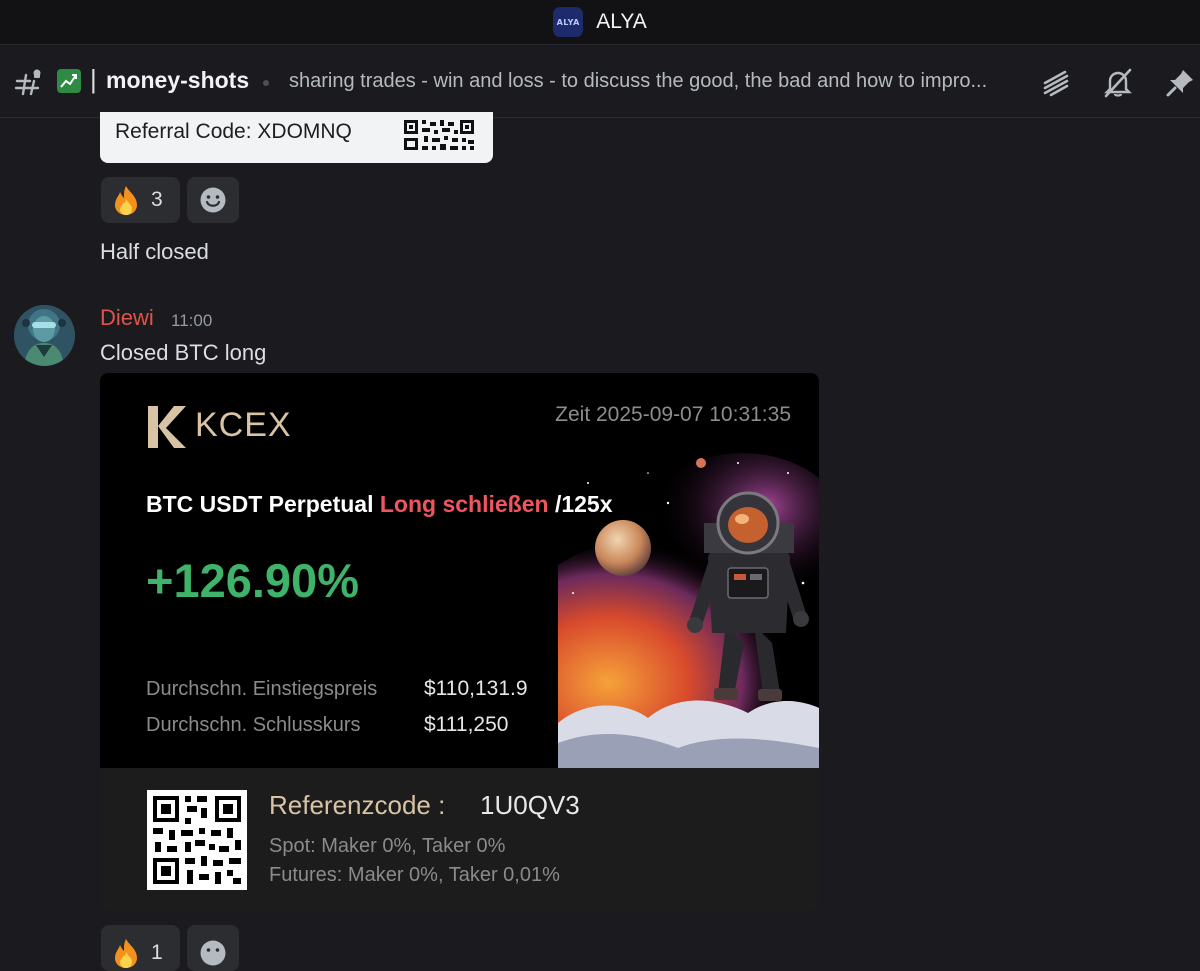  I want to click on previous-embed: Referral Code: XDOMNQ, so click(296, 137).